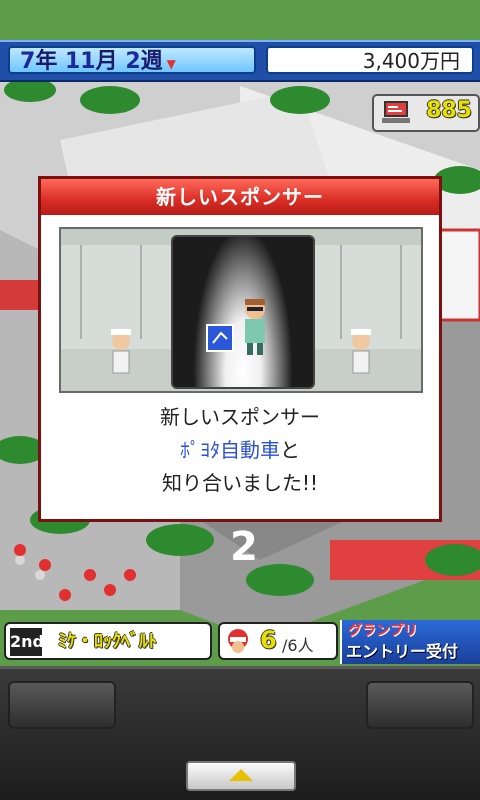 The image size is (480, 800). Describe the element at coordinates (27, 642) in the screenshot. I see `rank-badge: 2nd` at that location.